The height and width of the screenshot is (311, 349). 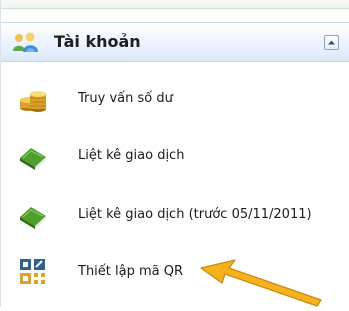 What do you see at coordinates (175, 42) in the screenshot?
I see `account-panel-header: Tài khoản` at bounding box center [175, 42].